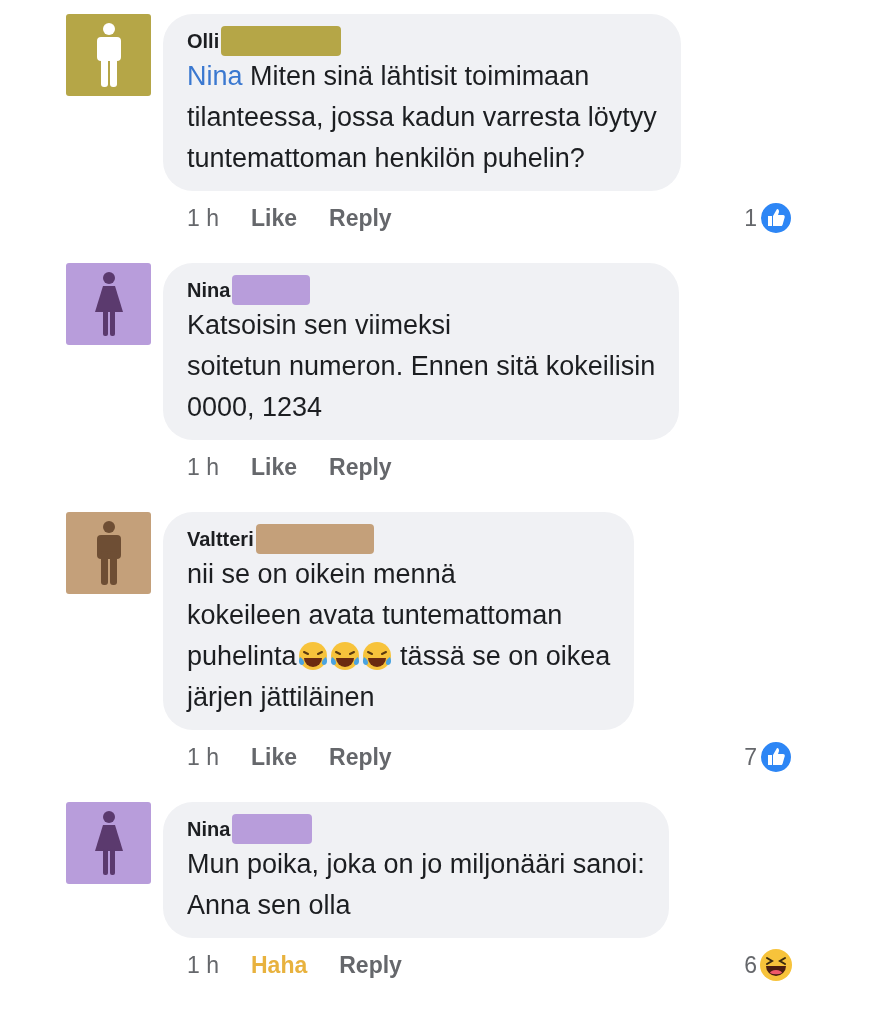 The width and height of the screenshot is (883, 1024). I want to click on comment-text: nii se on oikein mennä, so click(322, 574).